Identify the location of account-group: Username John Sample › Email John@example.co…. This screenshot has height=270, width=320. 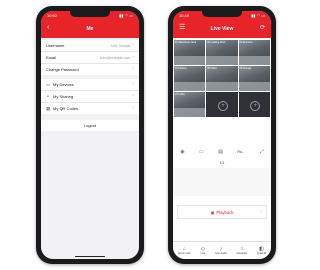
(90, 57).